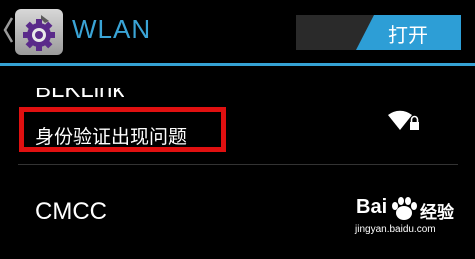  What do you see at coordinates (80, 95) in the screenshot?
I see `network-ssid: BLKLink` at bounding box center [80, 95].